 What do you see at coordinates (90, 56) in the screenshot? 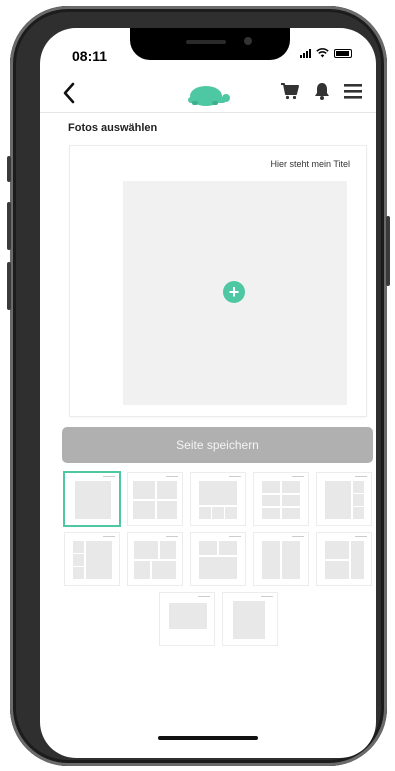
I see `status-time: 08:11` at bounding box center [90, 56].